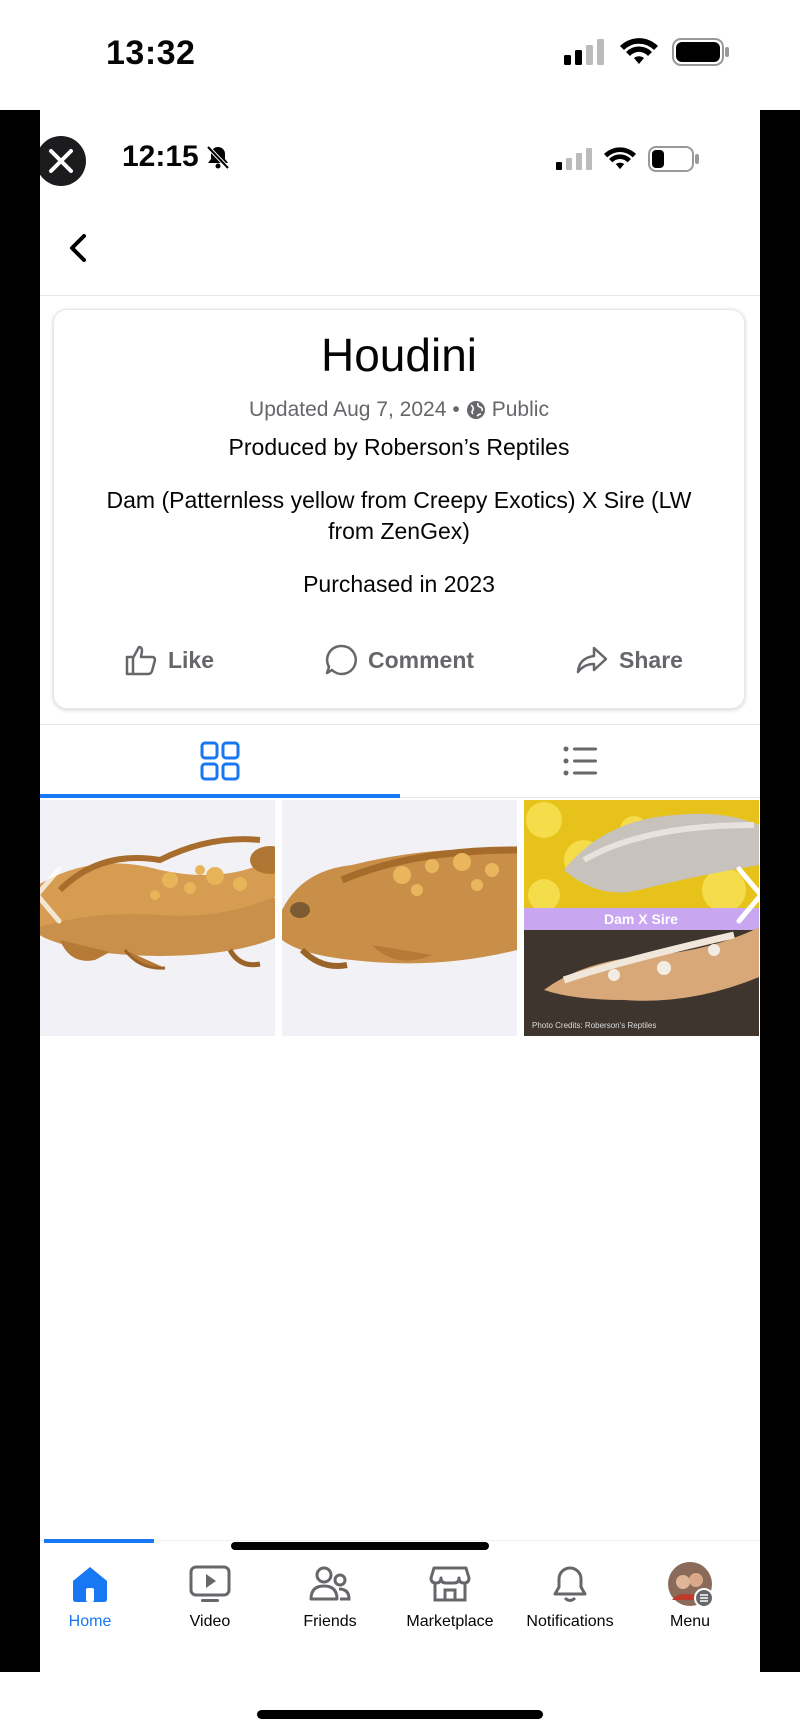  What do you see at coordinates (450, 1621) in the screenshot?
I see `nav-marketplace-label: Marketplace` at bounding box center [450, 1621].